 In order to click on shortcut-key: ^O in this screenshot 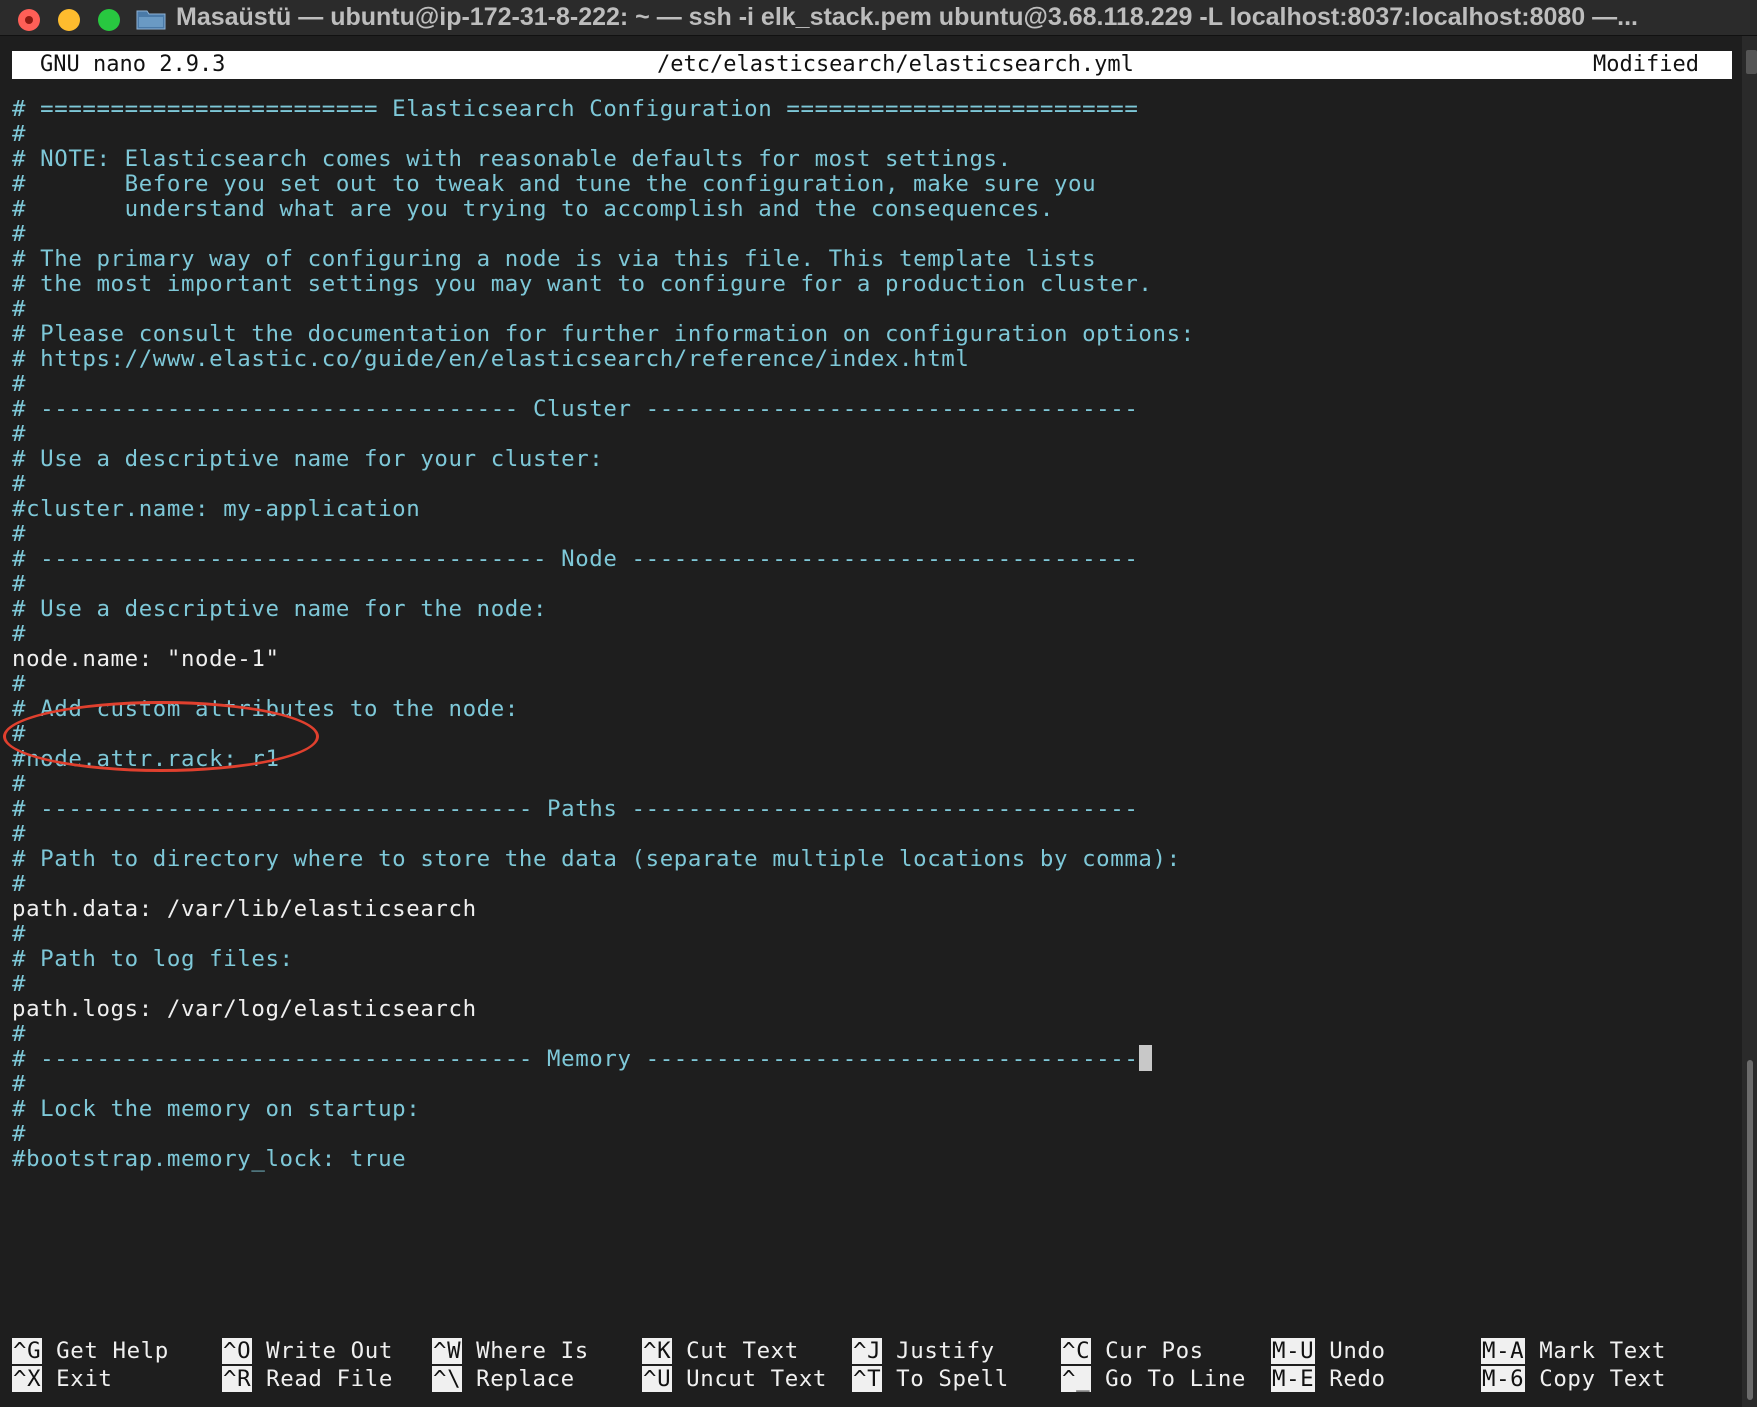, I will do `click(237, 1351)`.